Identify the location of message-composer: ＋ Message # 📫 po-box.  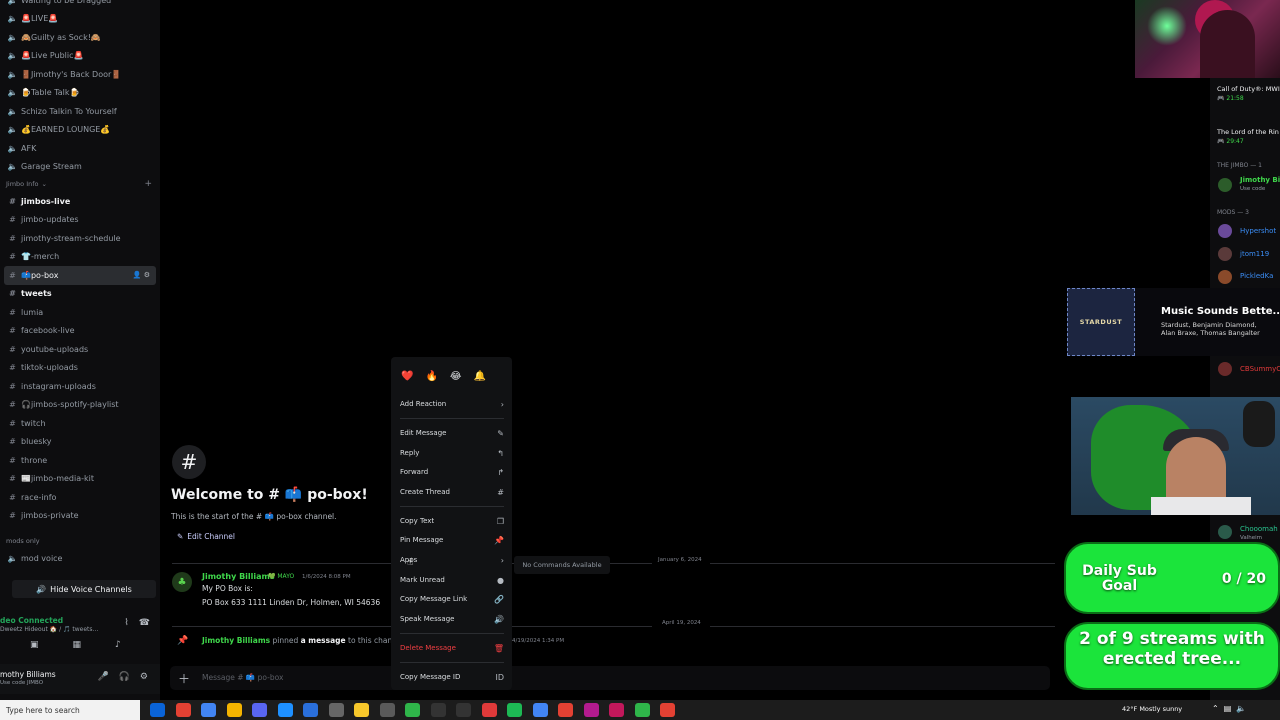
(610, 678).